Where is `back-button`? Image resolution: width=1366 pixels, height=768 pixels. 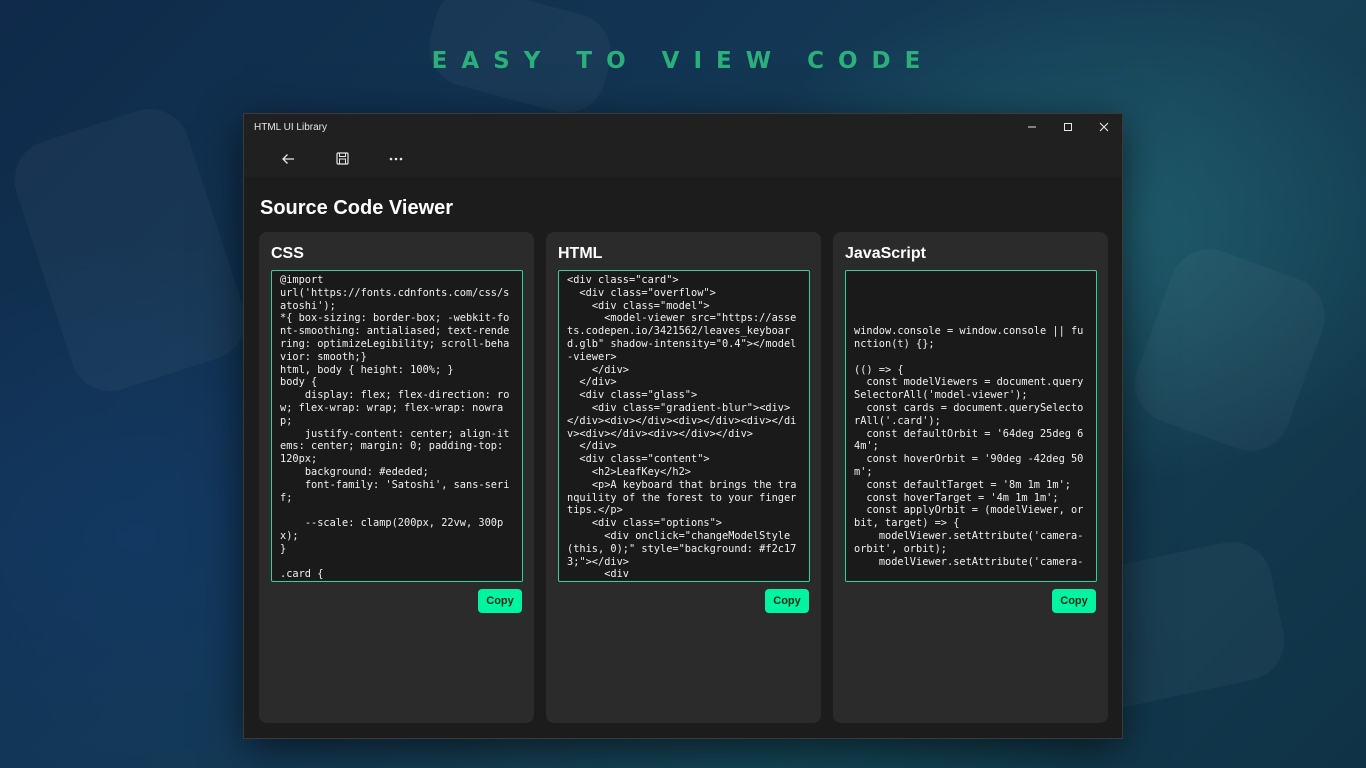
back-button is located at coordinates (288, 159).